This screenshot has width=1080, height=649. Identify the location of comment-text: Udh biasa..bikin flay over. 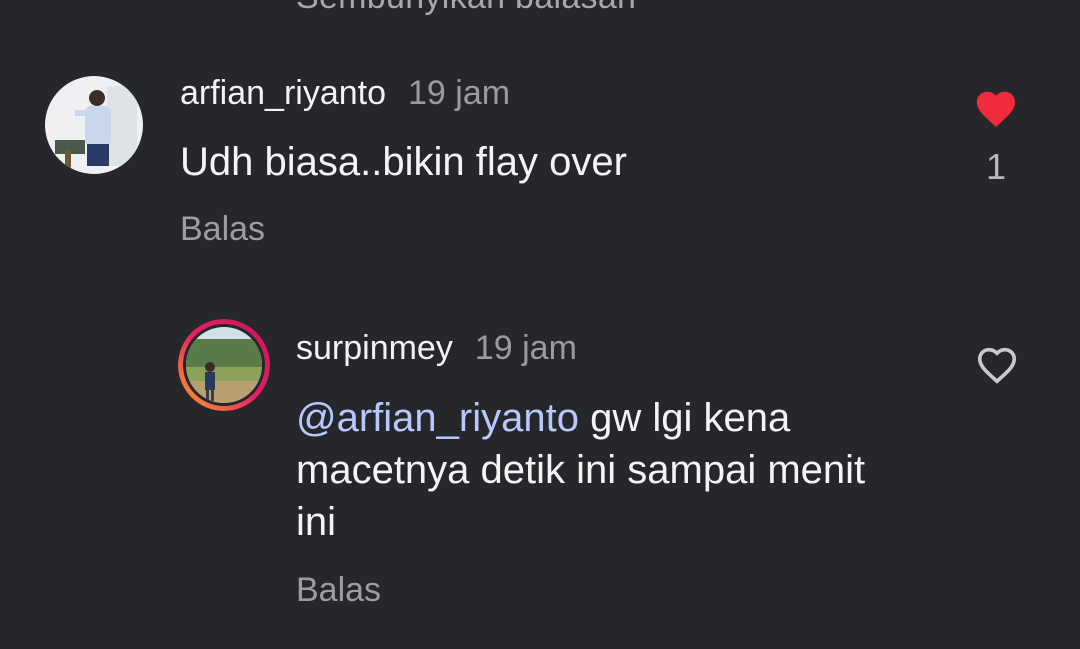
(403, 162).